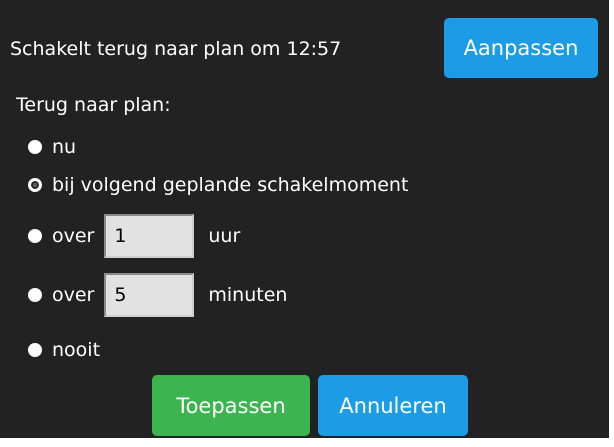 This screenshot has height=447, width=614. I want to click on radio-never, so click(35, 350).